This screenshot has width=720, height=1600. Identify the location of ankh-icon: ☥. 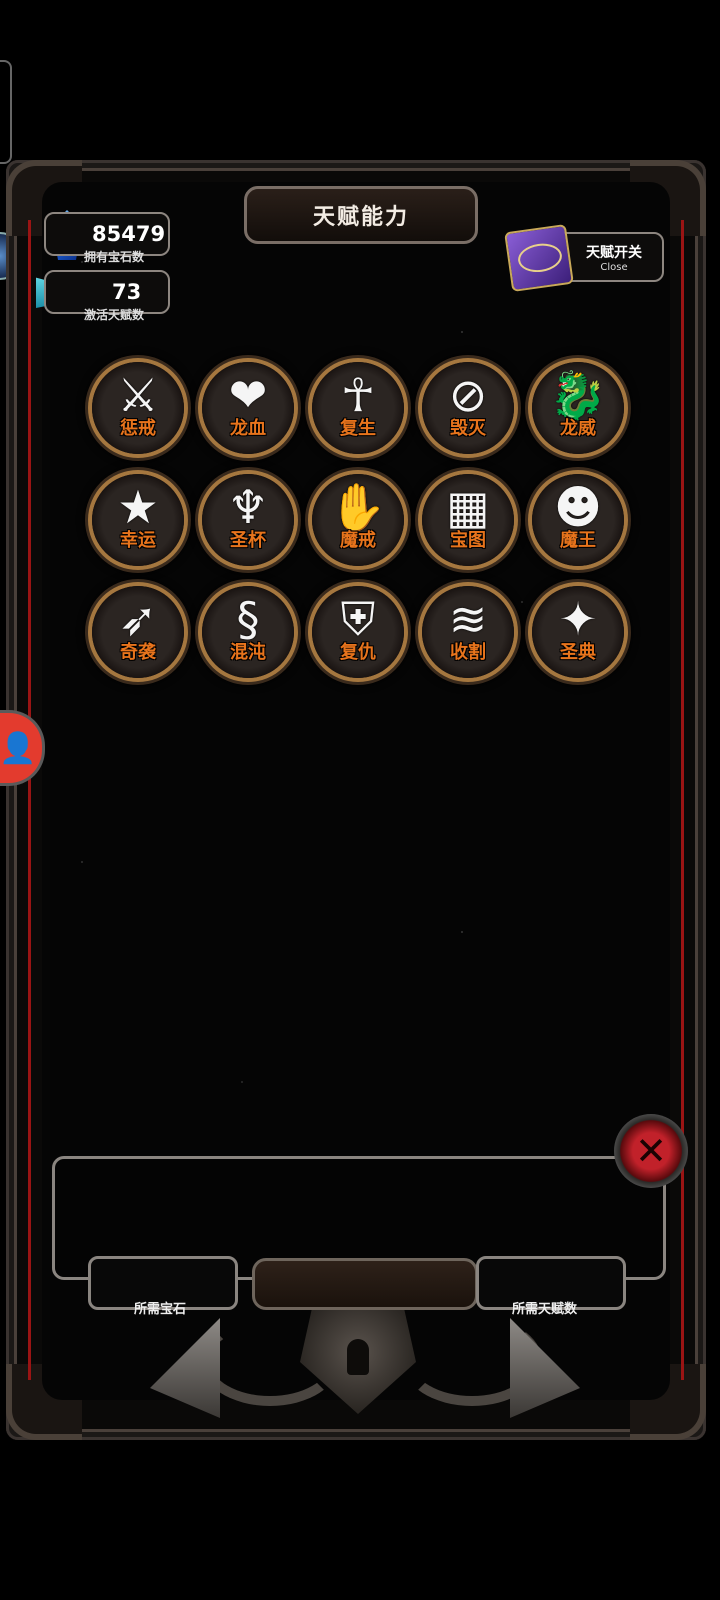
(358, 395).